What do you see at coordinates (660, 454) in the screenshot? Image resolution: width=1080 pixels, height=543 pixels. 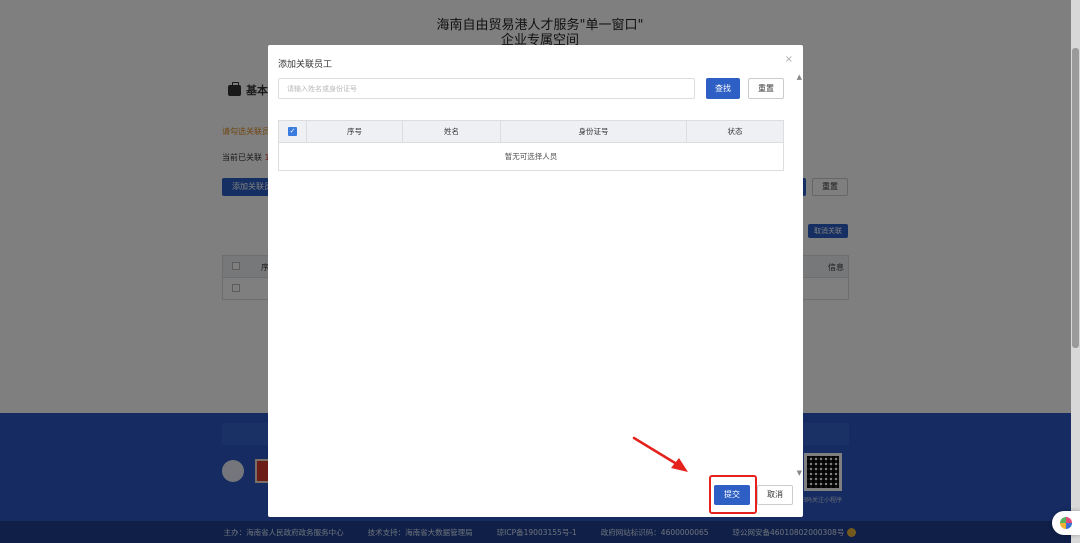 I see `annotation-arrow-icon` at bounding box center [660, 454].